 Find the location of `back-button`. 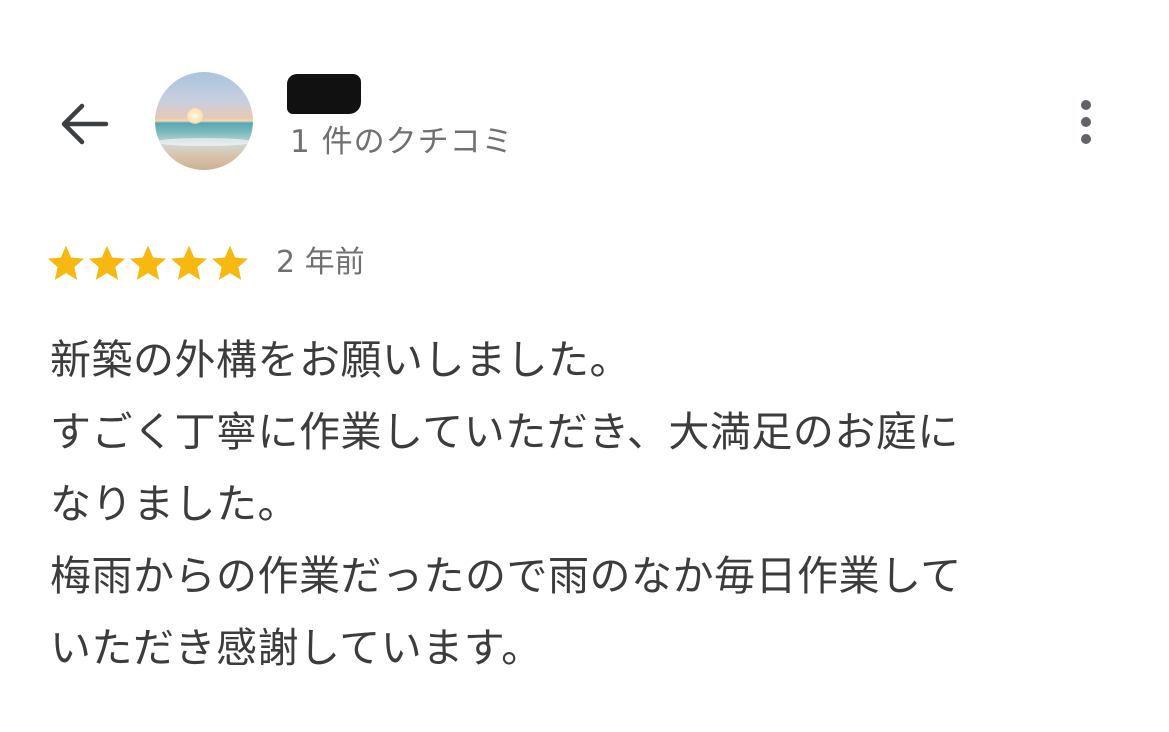

back-button is located at coordinates (84, 124).